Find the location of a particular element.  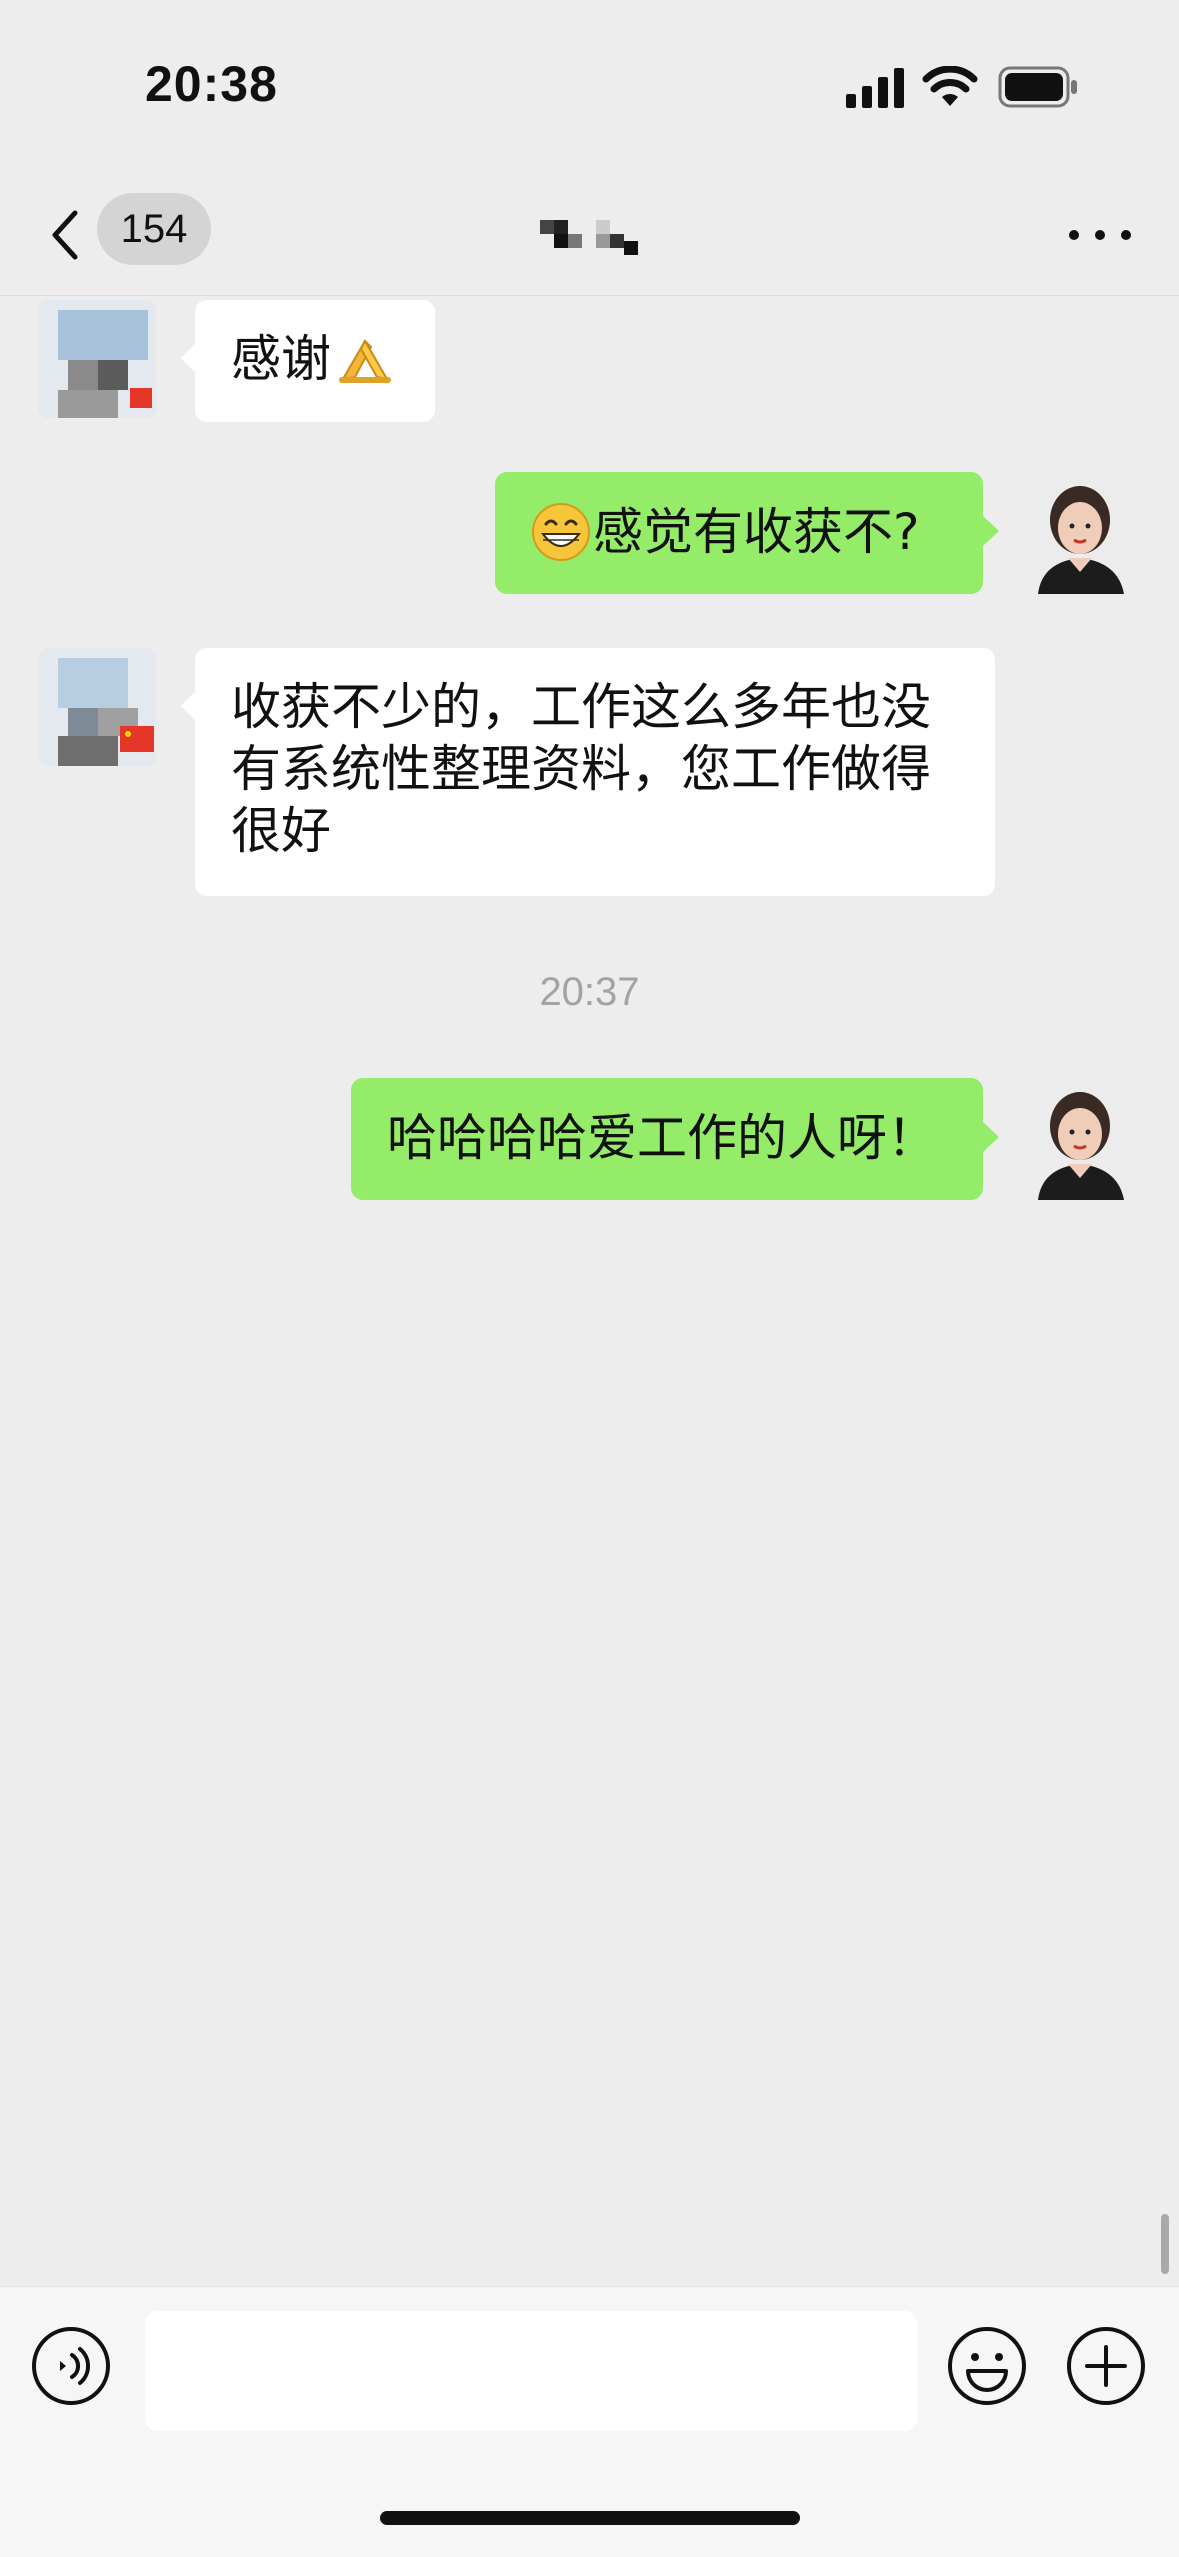

chat-header: 154 is located at coordinates (589, 238).